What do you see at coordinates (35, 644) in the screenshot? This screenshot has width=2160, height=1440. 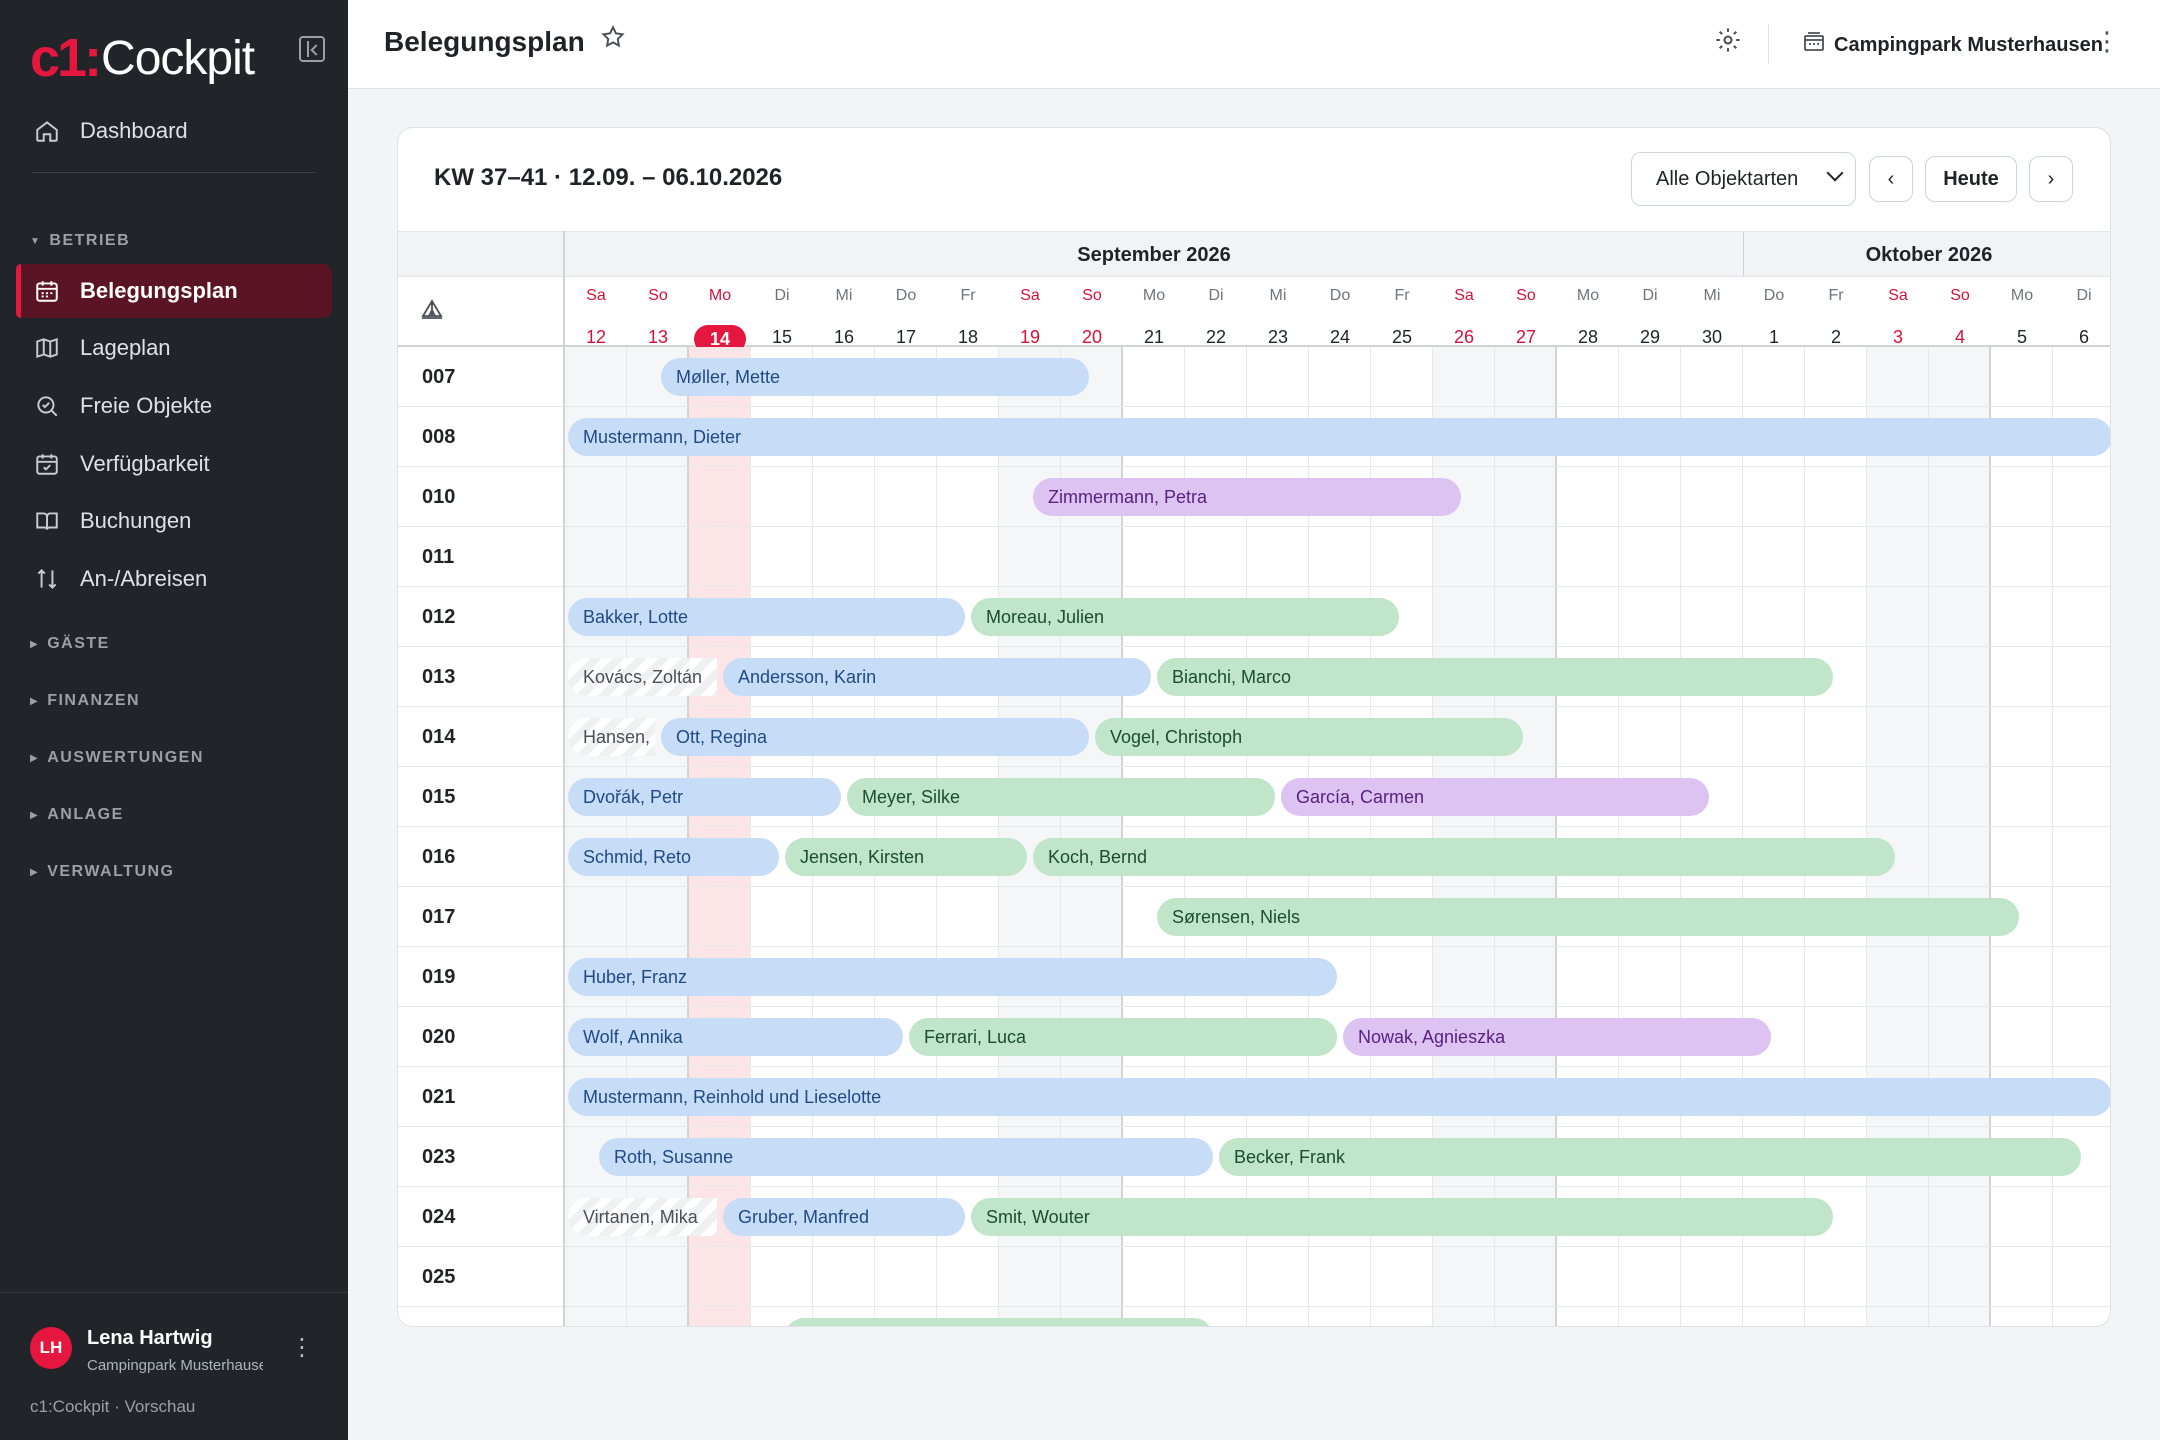 I see `caret-right-icon: ▶` at bounding box center [35, 644].